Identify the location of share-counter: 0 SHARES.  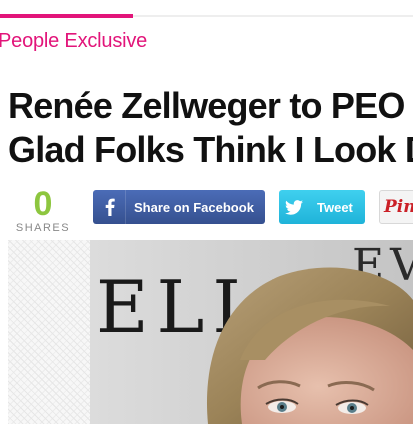
(43, 210).